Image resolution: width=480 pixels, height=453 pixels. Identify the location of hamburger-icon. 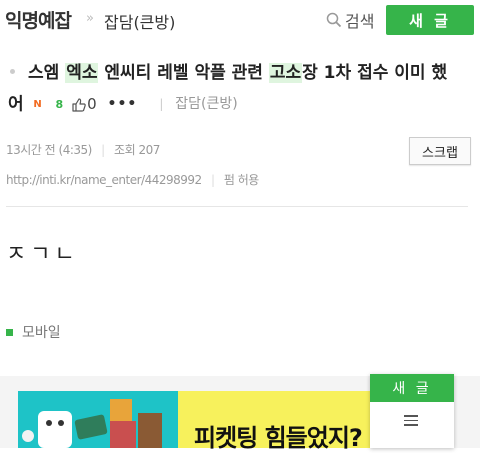
(411, 420).